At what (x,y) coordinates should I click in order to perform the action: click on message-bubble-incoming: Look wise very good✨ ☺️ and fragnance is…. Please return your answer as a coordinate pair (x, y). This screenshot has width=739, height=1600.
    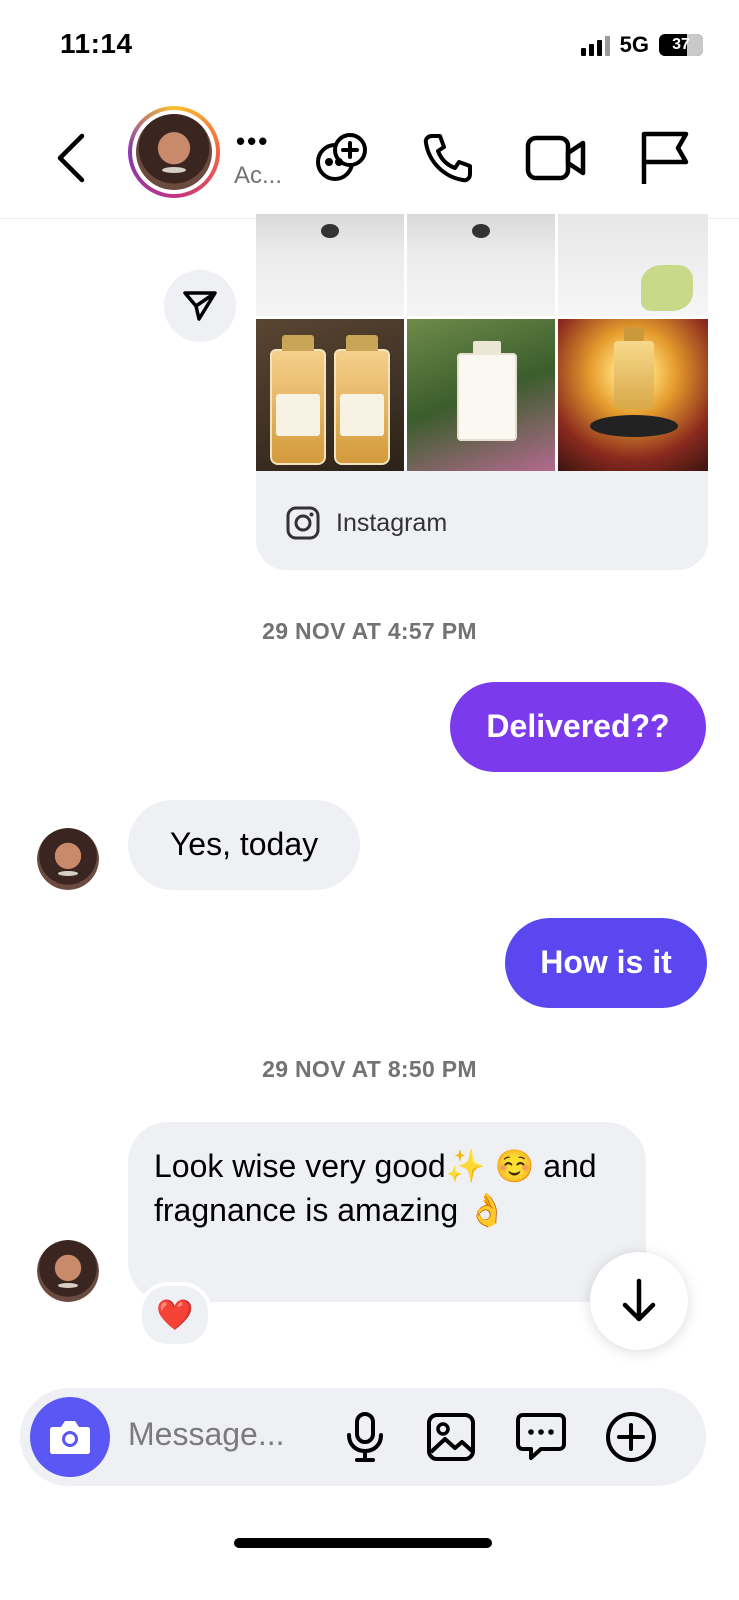
    Looking at the image, I should click on (387, 1212).